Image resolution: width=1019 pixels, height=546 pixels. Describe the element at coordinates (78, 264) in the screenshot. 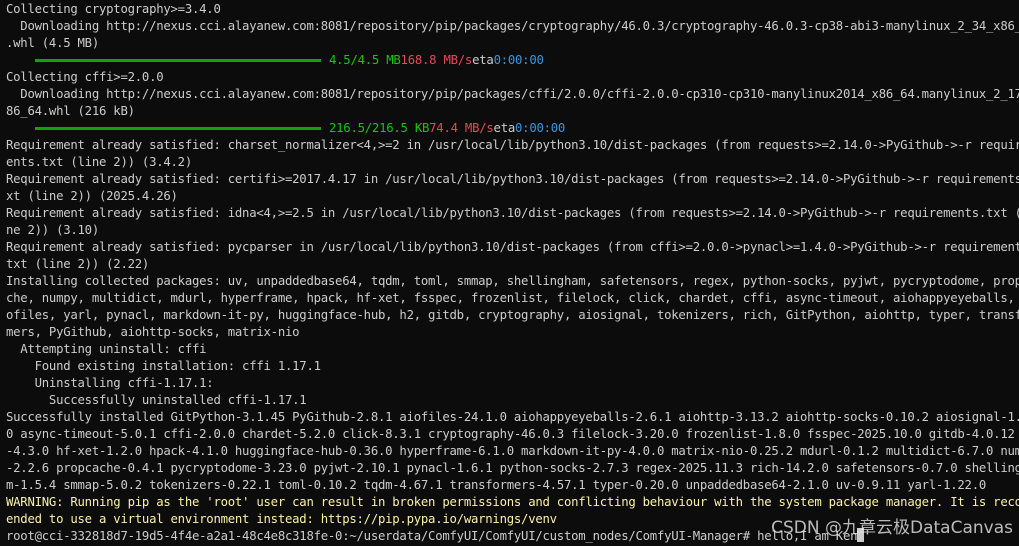

I see `output-line: txt (line 2)) (2.22)` at that location.